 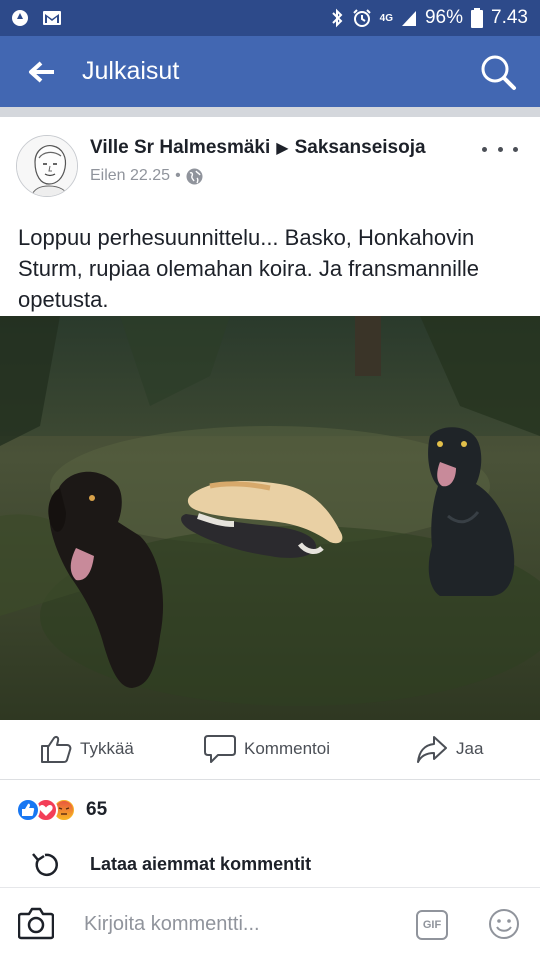 I want to click on comment-icon, so click(x=220, y=749).